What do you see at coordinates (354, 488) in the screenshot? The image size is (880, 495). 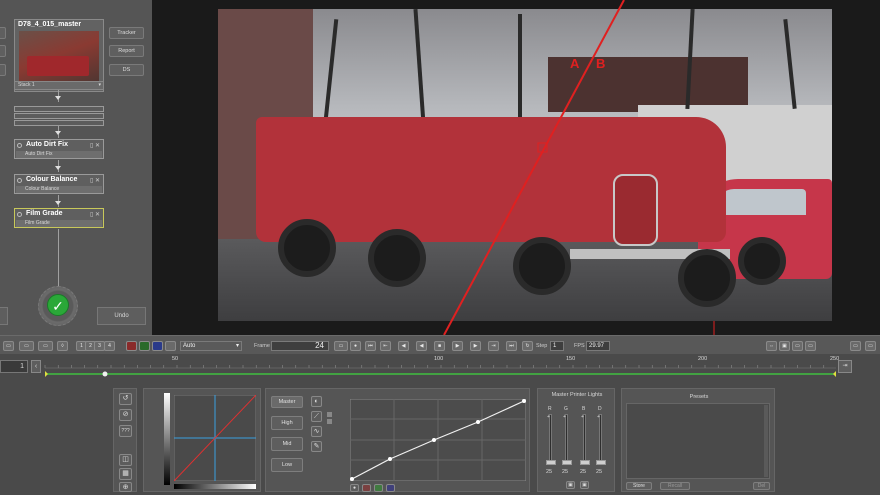 I see `curve-channel-icon: ●` at bounding box center [354, 488].